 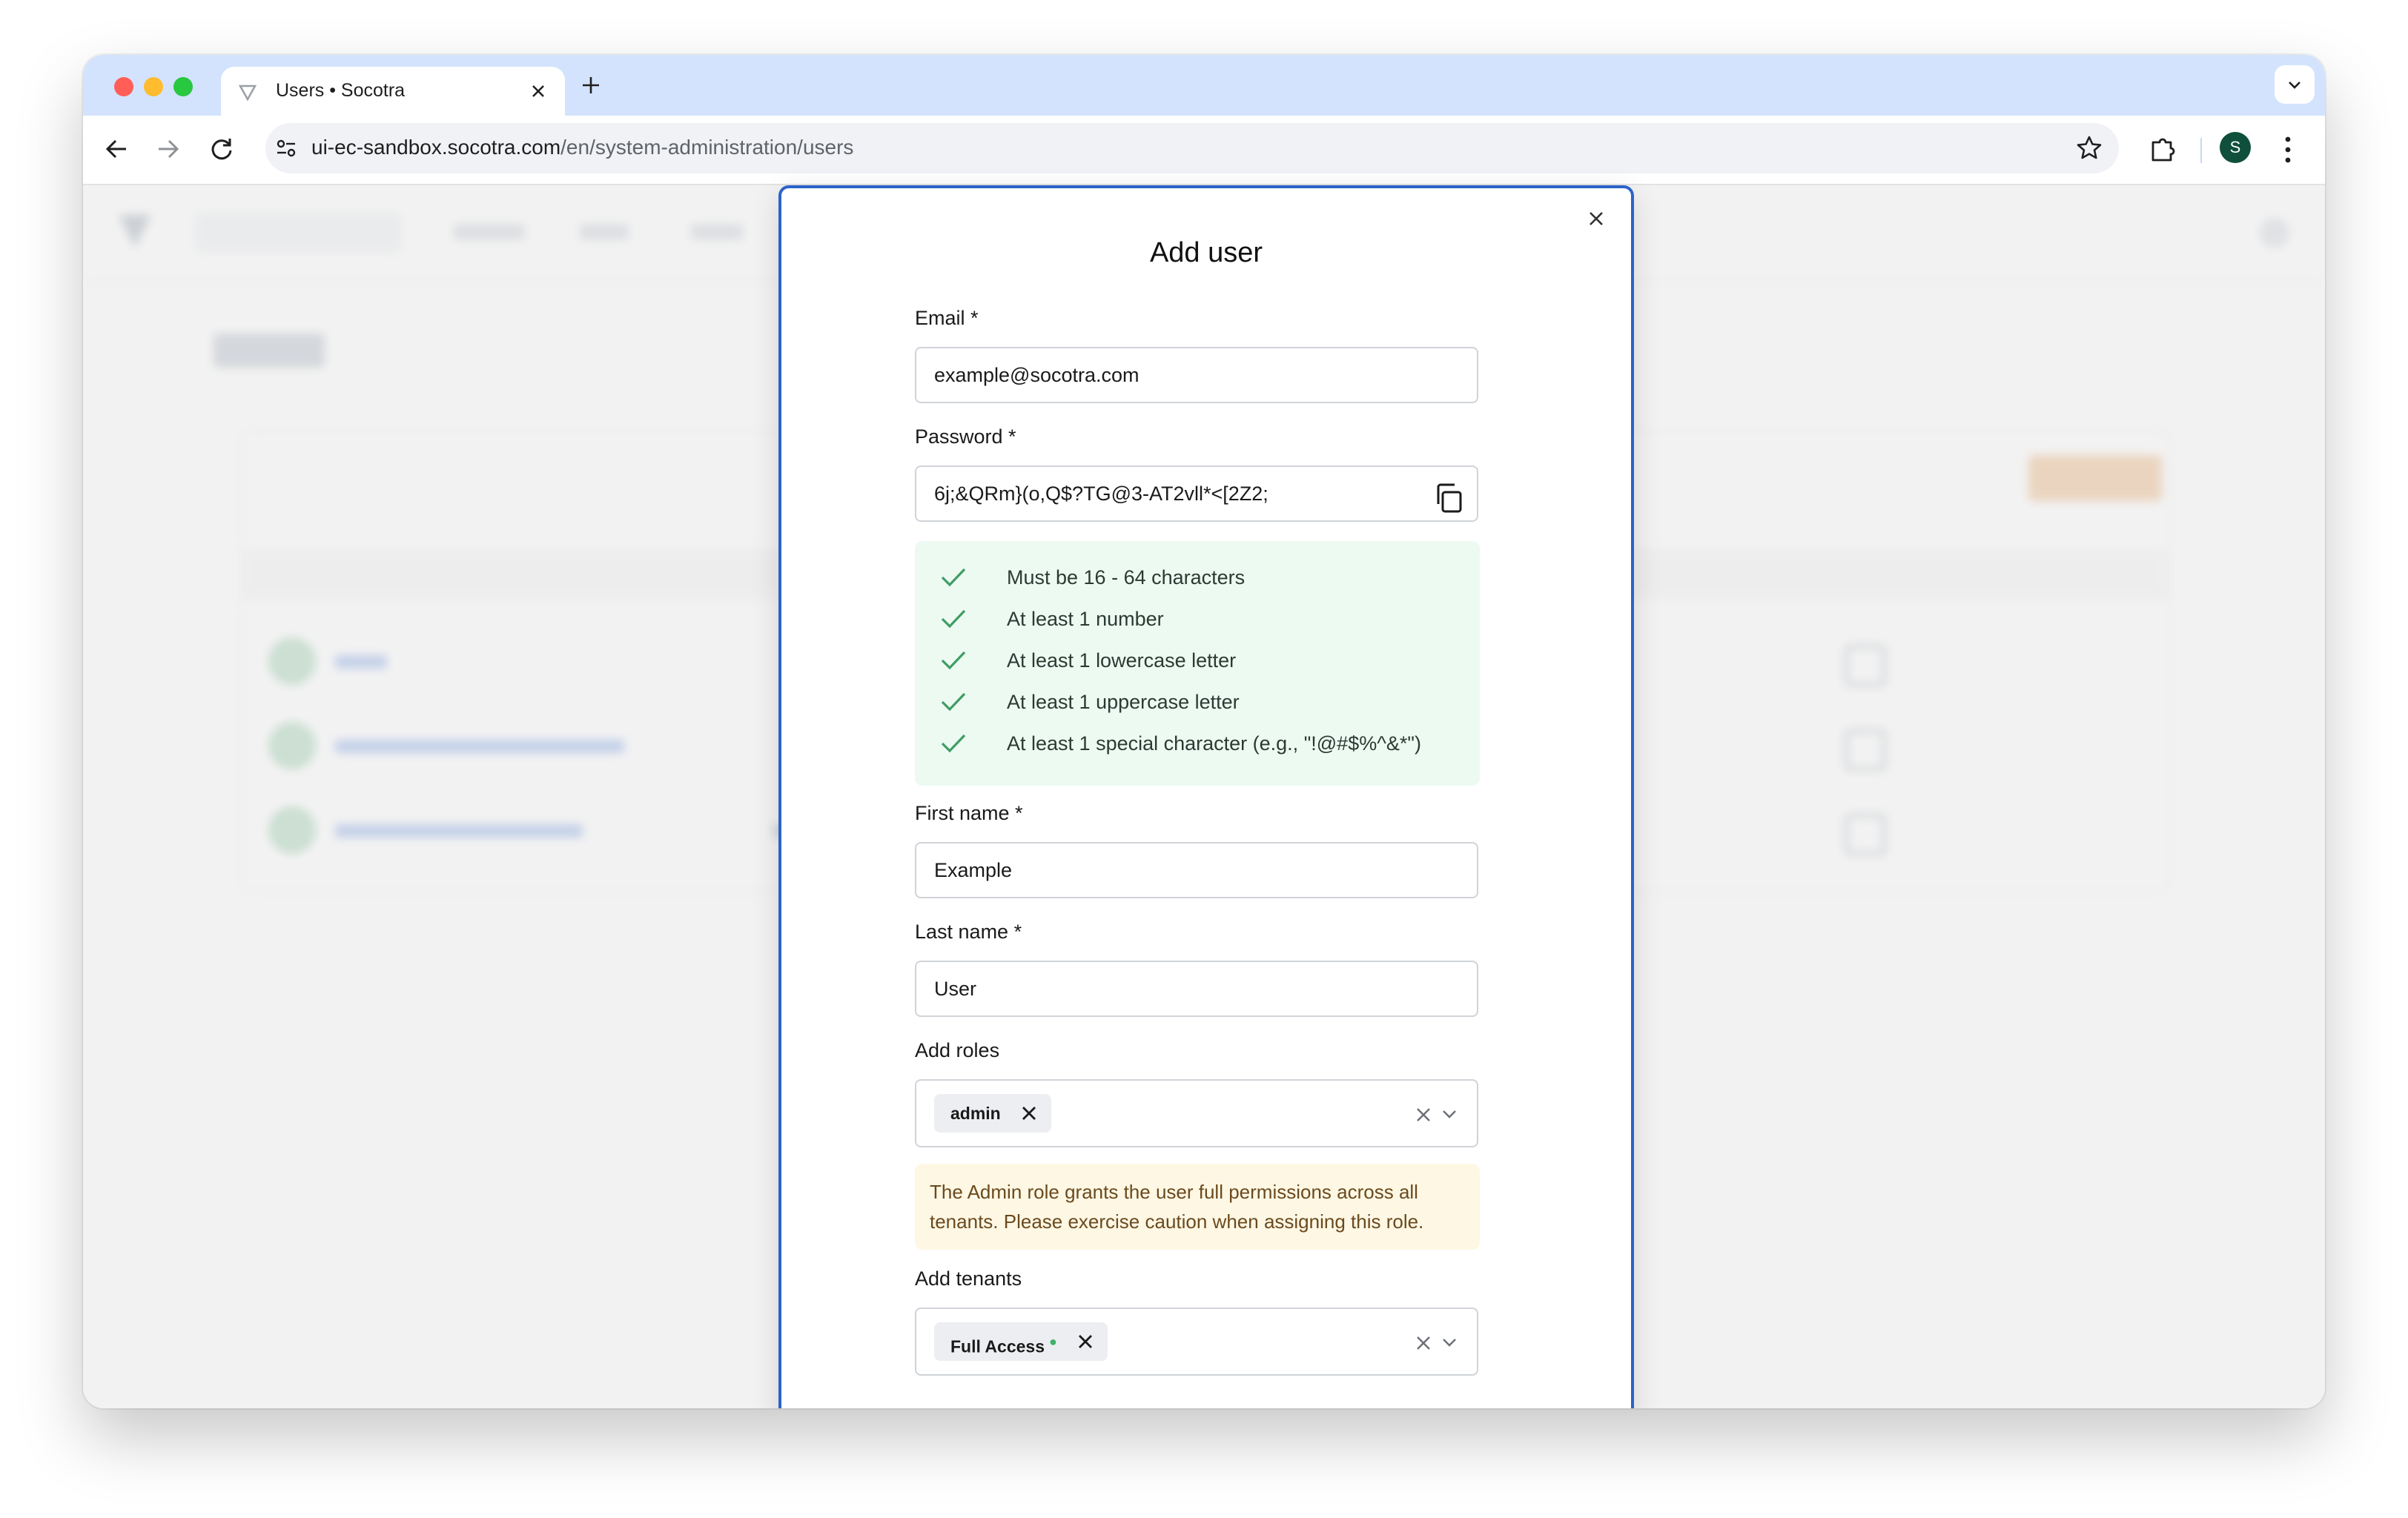 What do you see at coordinates (1196, 1113) in the screenshot?
I see `roles-select: admin` at bounding box center [1196, 1113].